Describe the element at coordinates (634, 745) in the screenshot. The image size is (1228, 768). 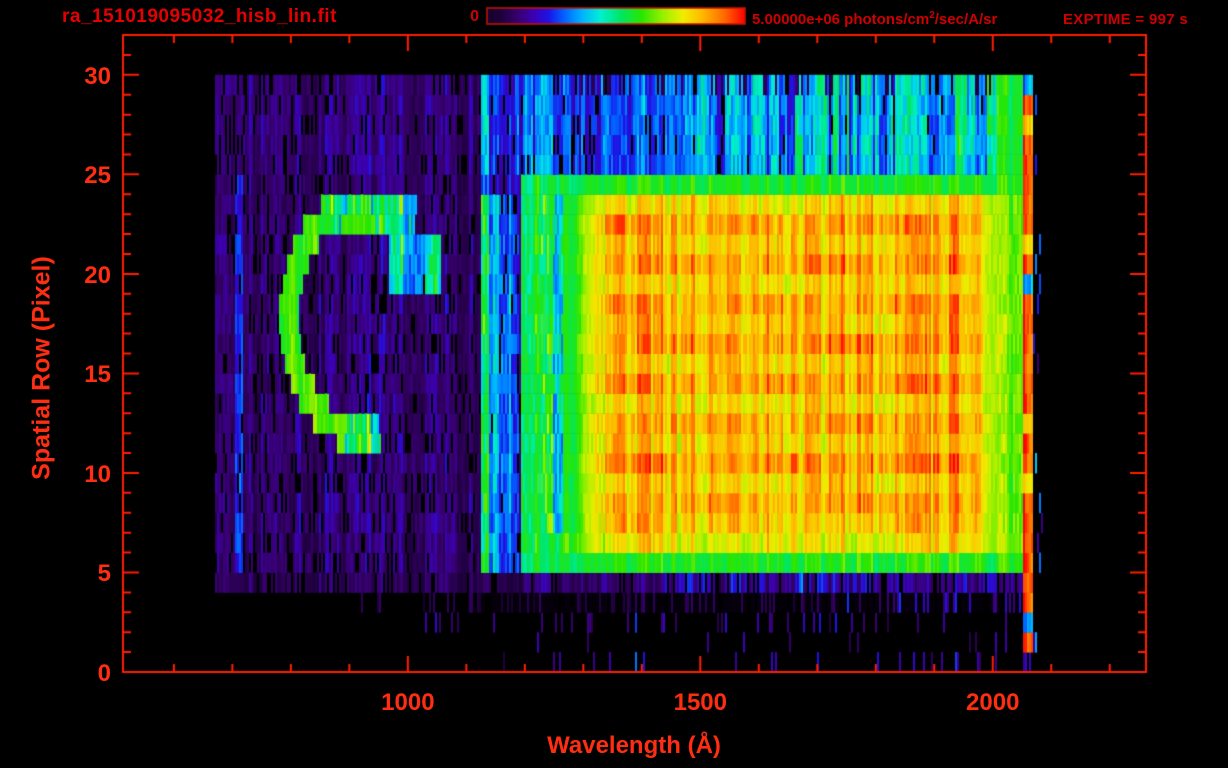
I see `x-axis-title: Wavelength (Å)` at that location.